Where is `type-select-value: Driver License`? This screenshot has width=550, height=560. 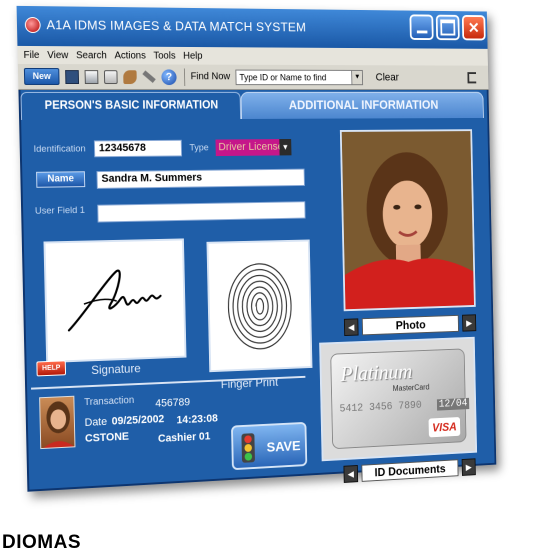
type-select-value: Driver License is located at coordinates (251, 147).